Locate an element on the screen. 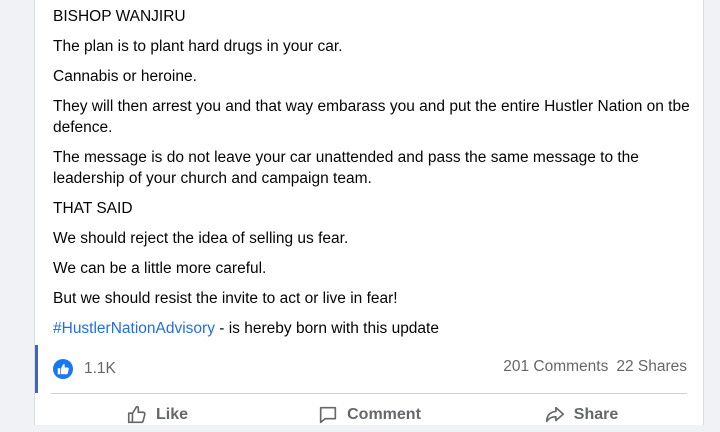 The width and height of the screenshot is (720, 432). thumbs-up-icon is located at coordinates (137, 415).